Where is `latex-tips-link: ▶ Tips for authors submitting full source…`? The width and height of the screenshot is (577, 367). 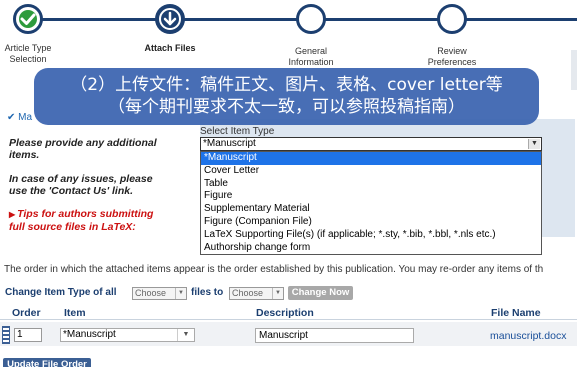
latex-tips-link: ▶ Tips for authors submitting full source… is located at coordinates (89, 220).